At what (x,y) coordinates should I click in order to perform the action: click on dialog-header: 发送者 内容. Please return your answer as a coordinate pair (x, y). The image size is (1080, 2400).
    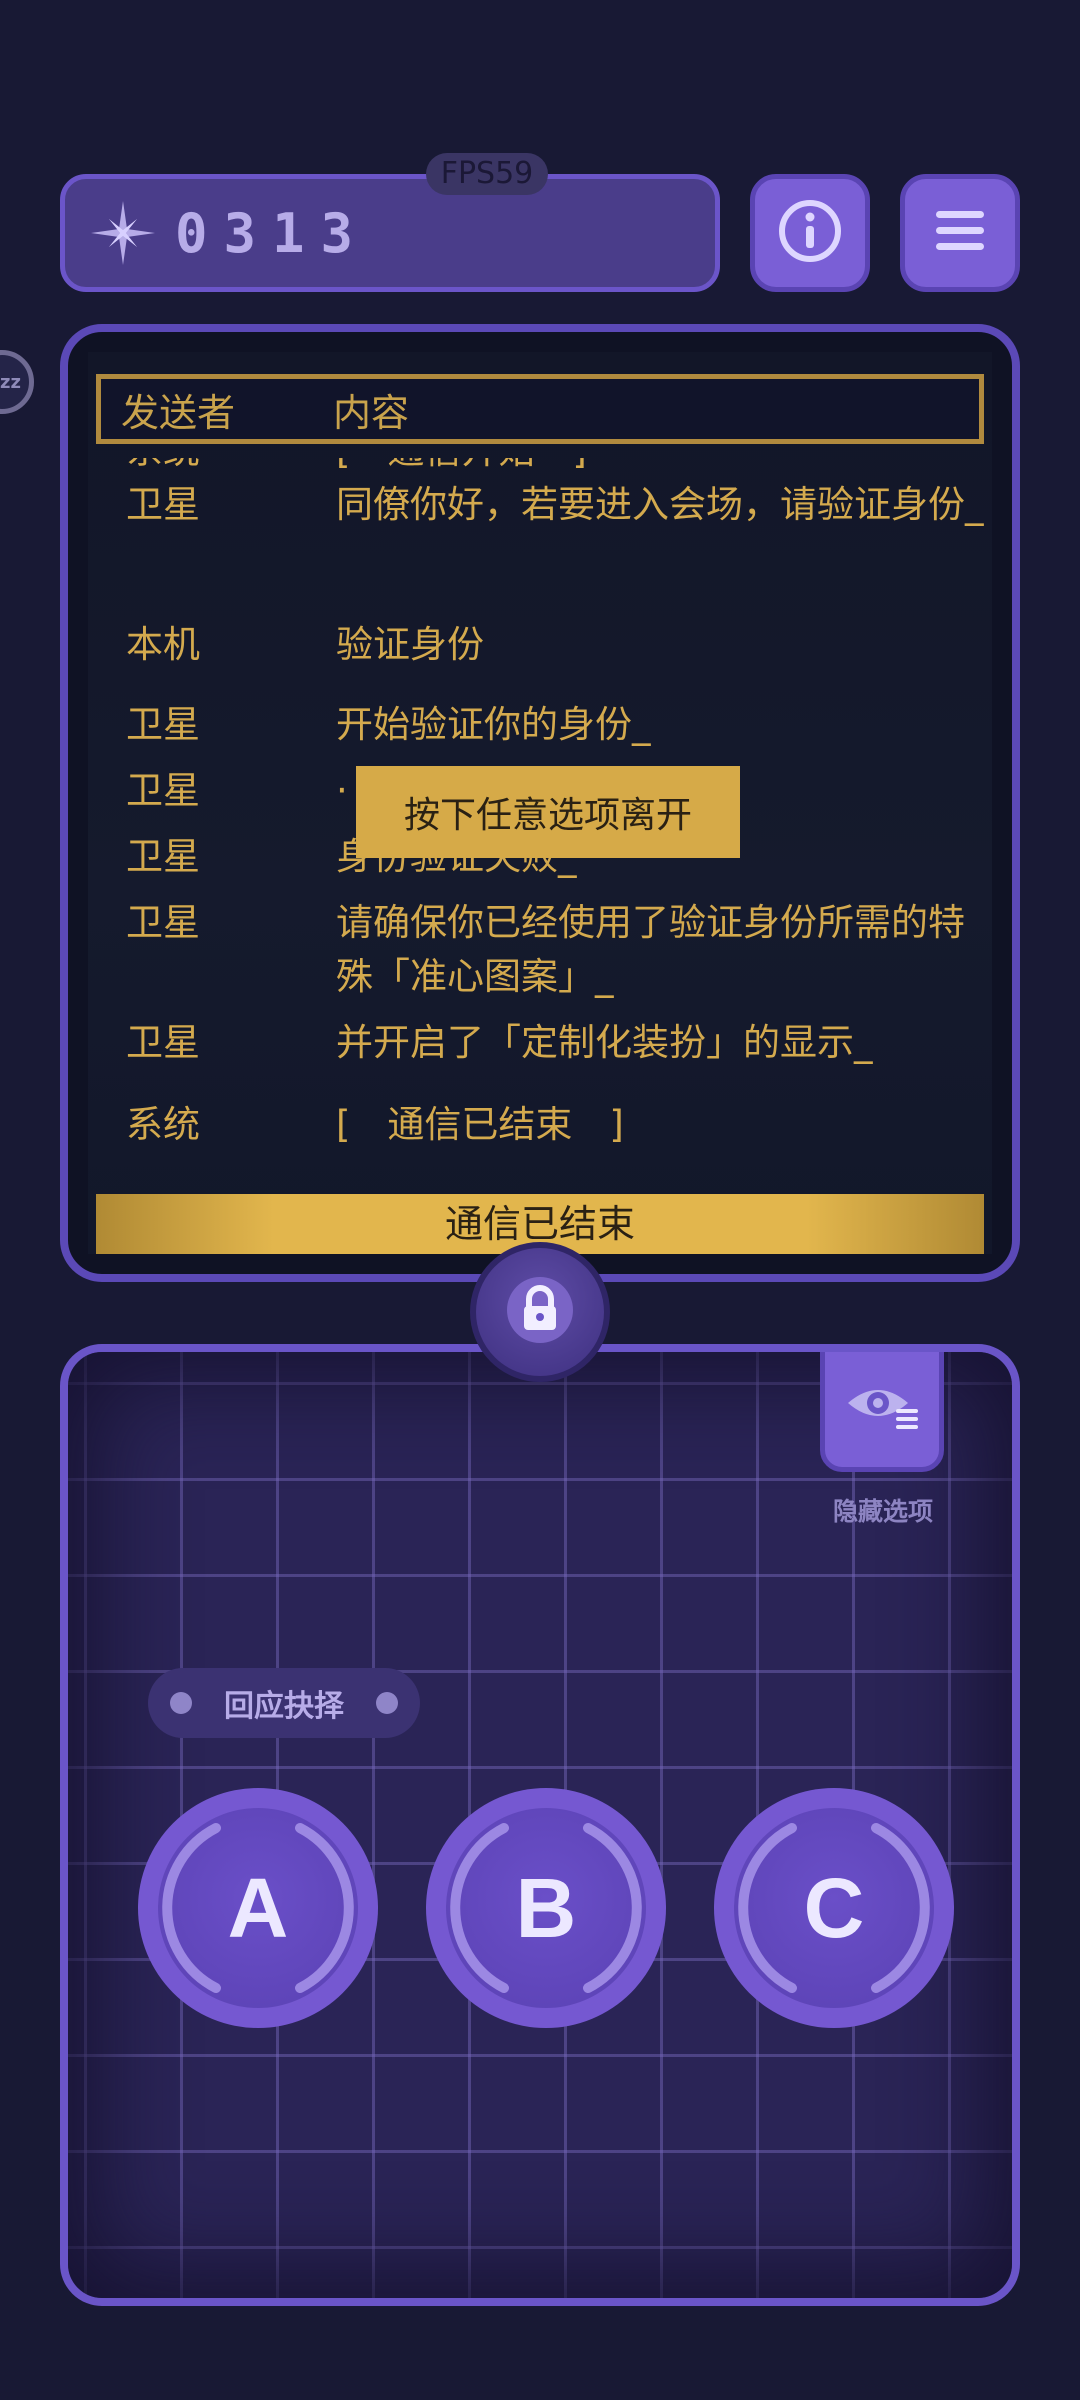
    Looking at the image, I should click on (540, 409).